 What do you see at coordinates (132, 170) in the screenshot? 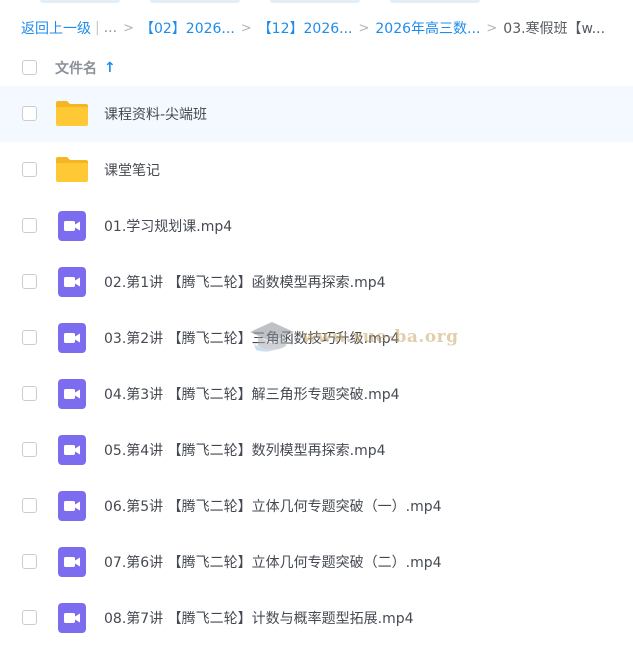
I see `file-name: 课堂笔记` at bounding box center [132, 170].